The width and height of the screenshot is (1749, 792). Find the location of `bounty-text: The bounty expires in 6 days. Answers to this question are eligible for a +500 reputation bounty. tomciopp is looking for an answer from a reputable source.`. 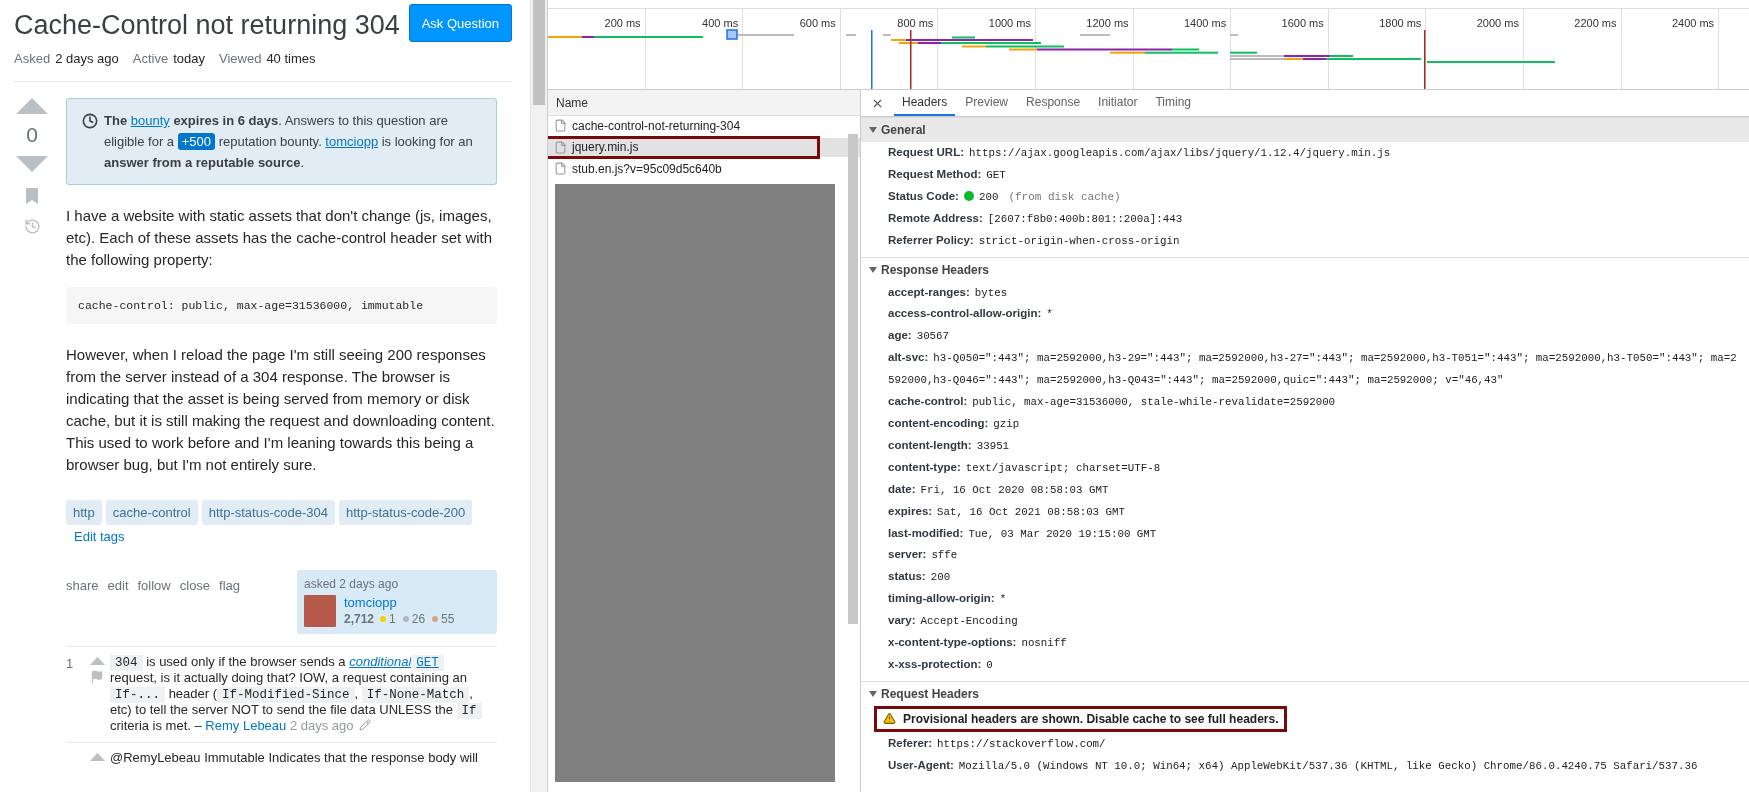

bounty-text: The bounty expires in 6 days. Answers to this question are eligible for a +500 reputation bounty. tomciopp is looking for an answer from a reputable source. is located at coordinates (288, 141).